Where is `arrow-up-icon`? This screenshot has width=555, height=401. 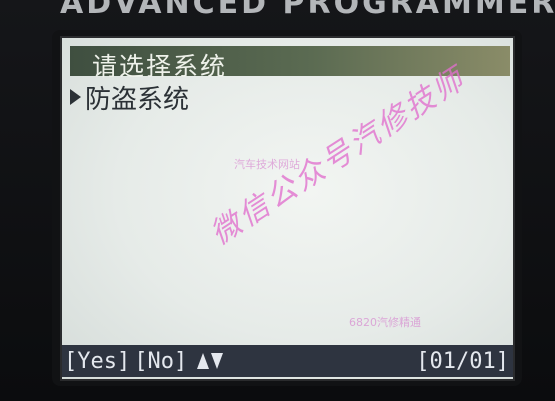
arrow-up-icon is located at coordinates (203, 361).